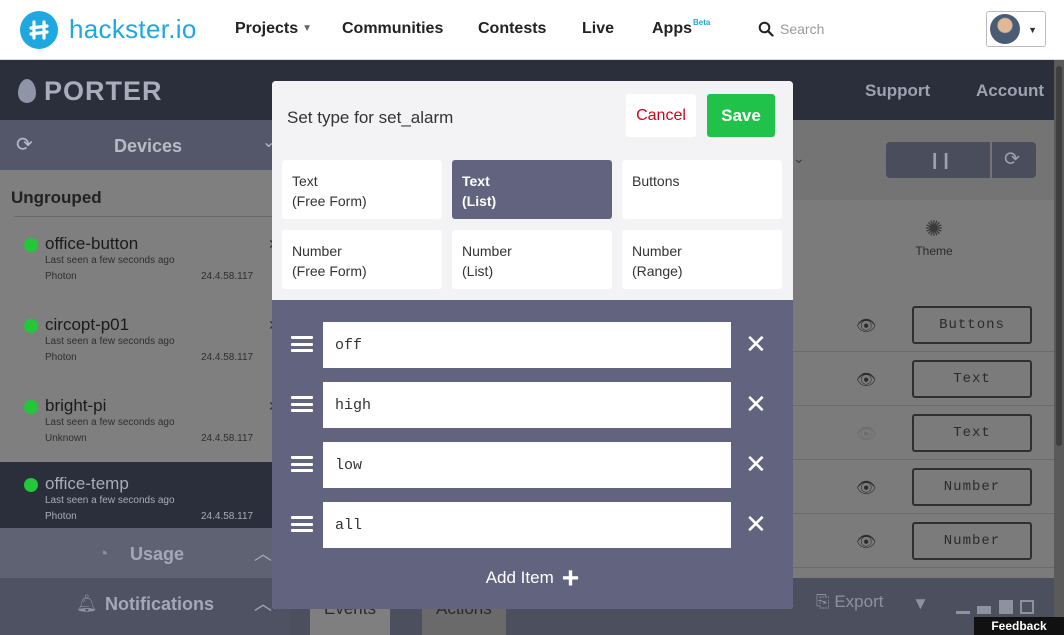 This screenshot has height=635, width=1064. What do you see at coordinates (87, 483) in the screenshot?
I see `device-name: office-temp` at bounding box center [87, 483].